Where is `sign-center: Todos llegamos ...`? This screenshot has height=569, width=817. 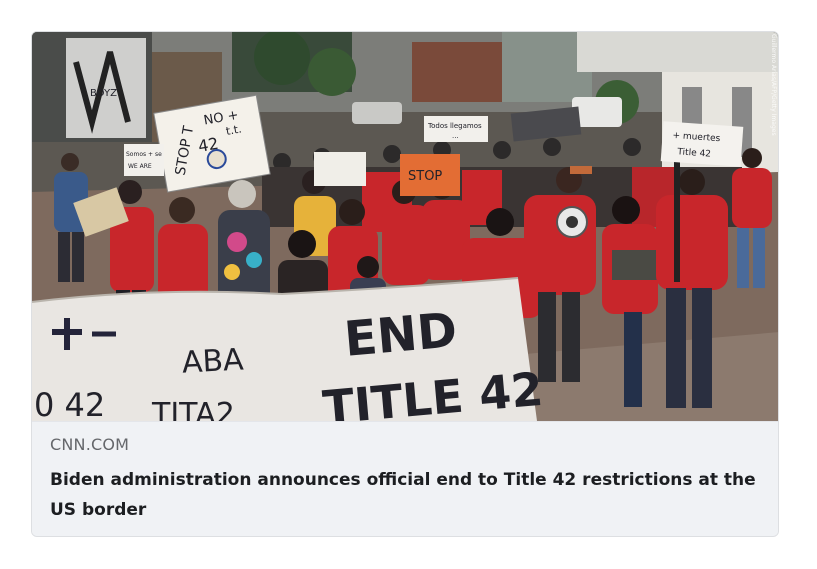 sign-center: Todos llegamos ... is located at coordinates (456, 129).